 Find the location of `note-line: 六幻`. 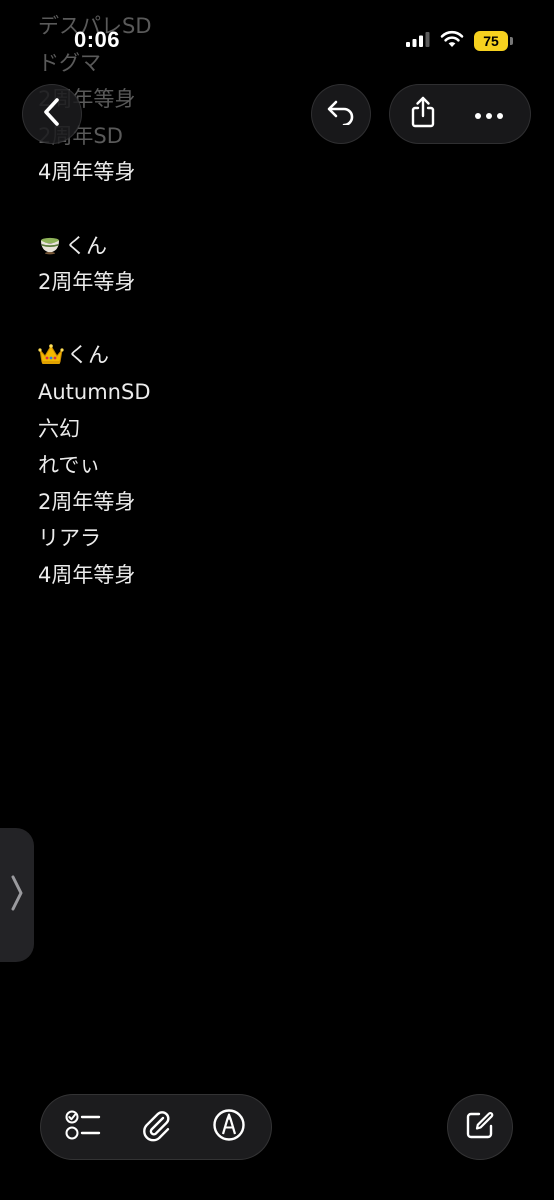

note-line: 六幻 is located at coordinates (286, 429).